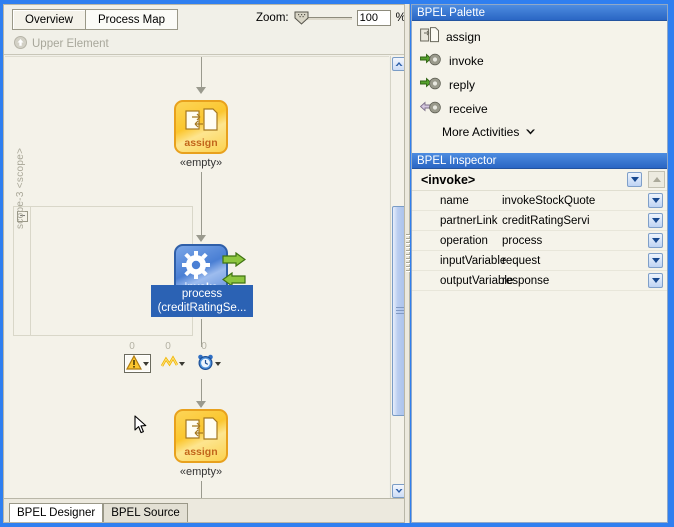  I want to click on property-key: partnerLink, so click(469, 220).